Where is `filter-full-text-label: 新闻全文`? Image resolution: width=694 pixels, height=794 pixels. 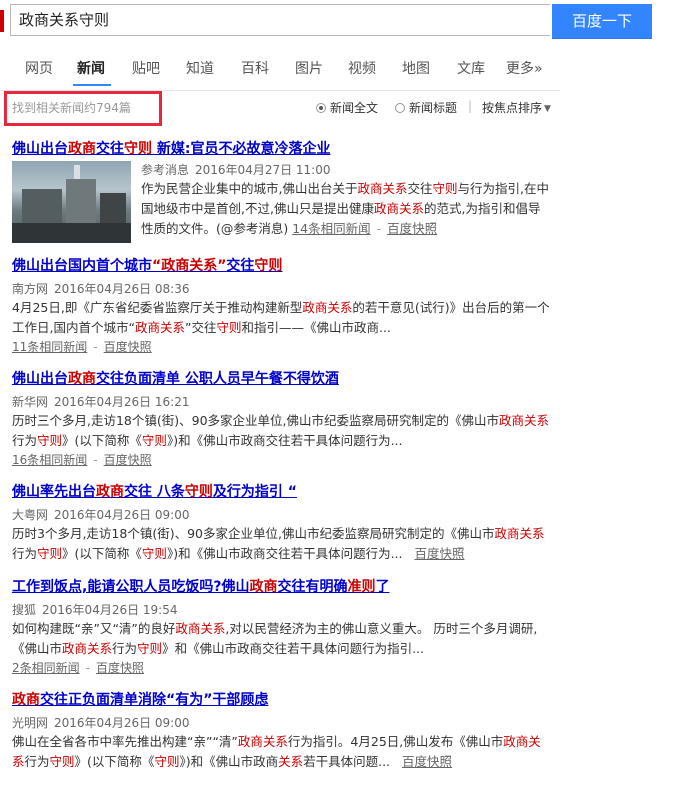 filter-full-text-label: 新闻全文 is located at coordinates (354, 108).